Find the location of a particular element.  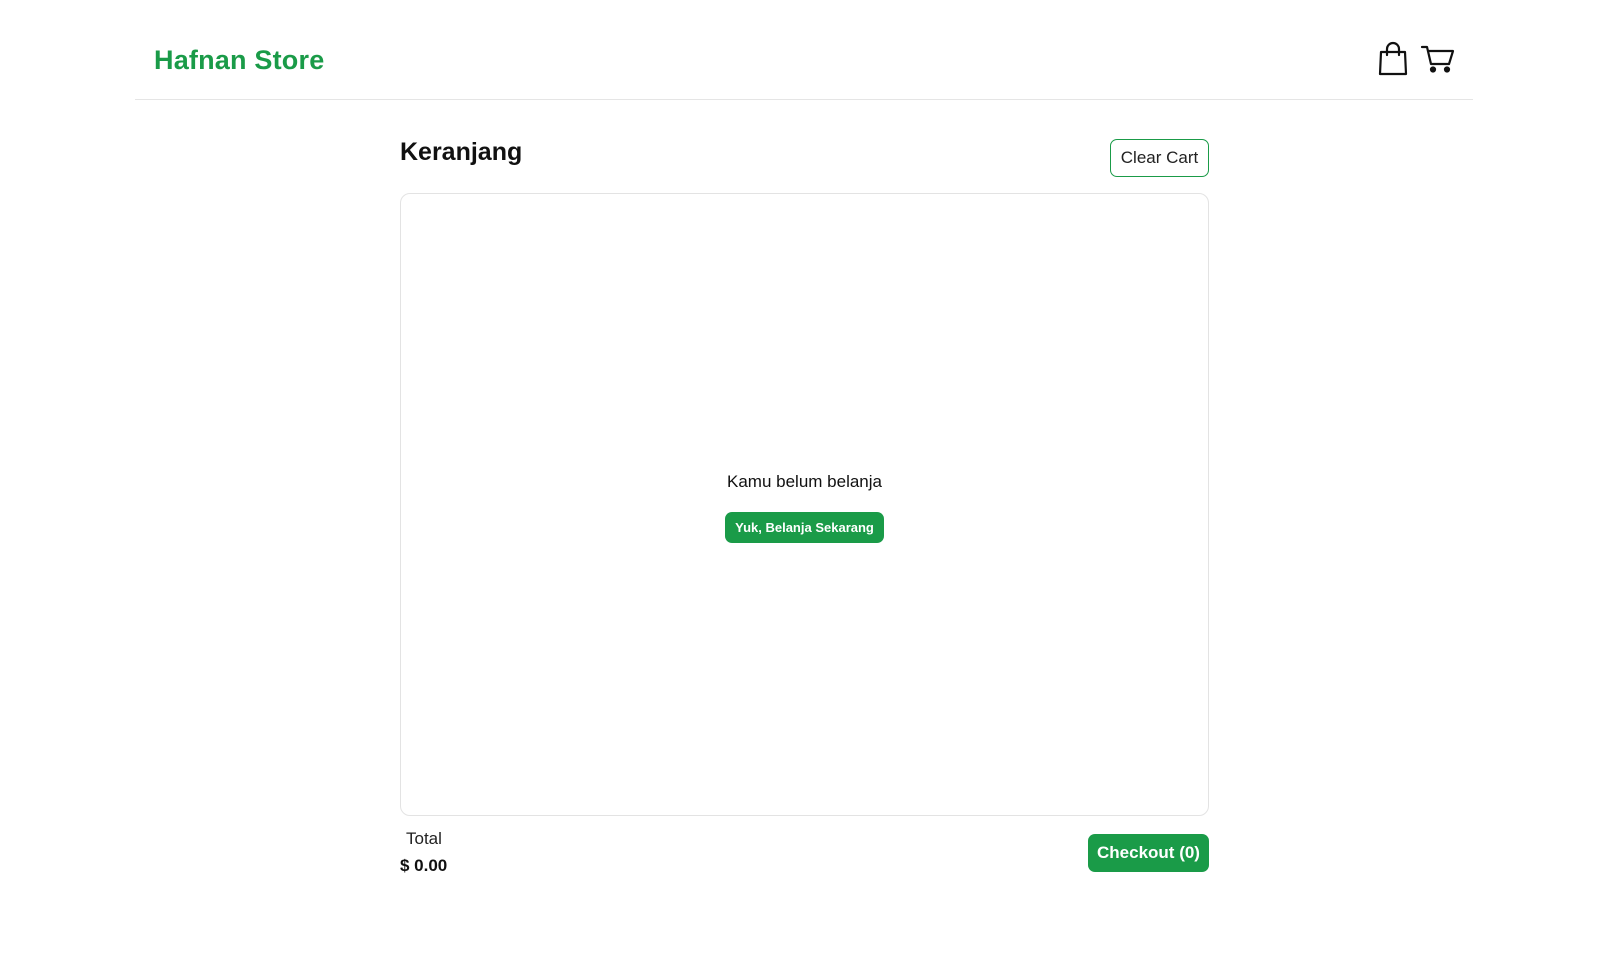

shopping-cart-icon is located at coordinates (1438, 58).